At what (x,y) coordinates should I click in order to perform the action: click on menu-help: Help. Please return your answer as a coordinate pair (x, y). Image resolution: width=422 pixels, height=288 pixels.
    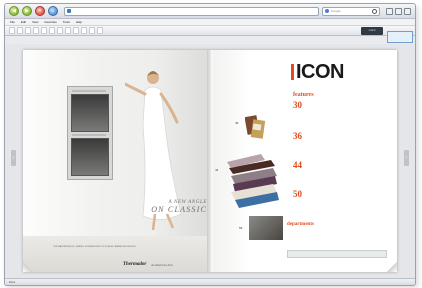
    Looking at the image, I should click on (79, 22).